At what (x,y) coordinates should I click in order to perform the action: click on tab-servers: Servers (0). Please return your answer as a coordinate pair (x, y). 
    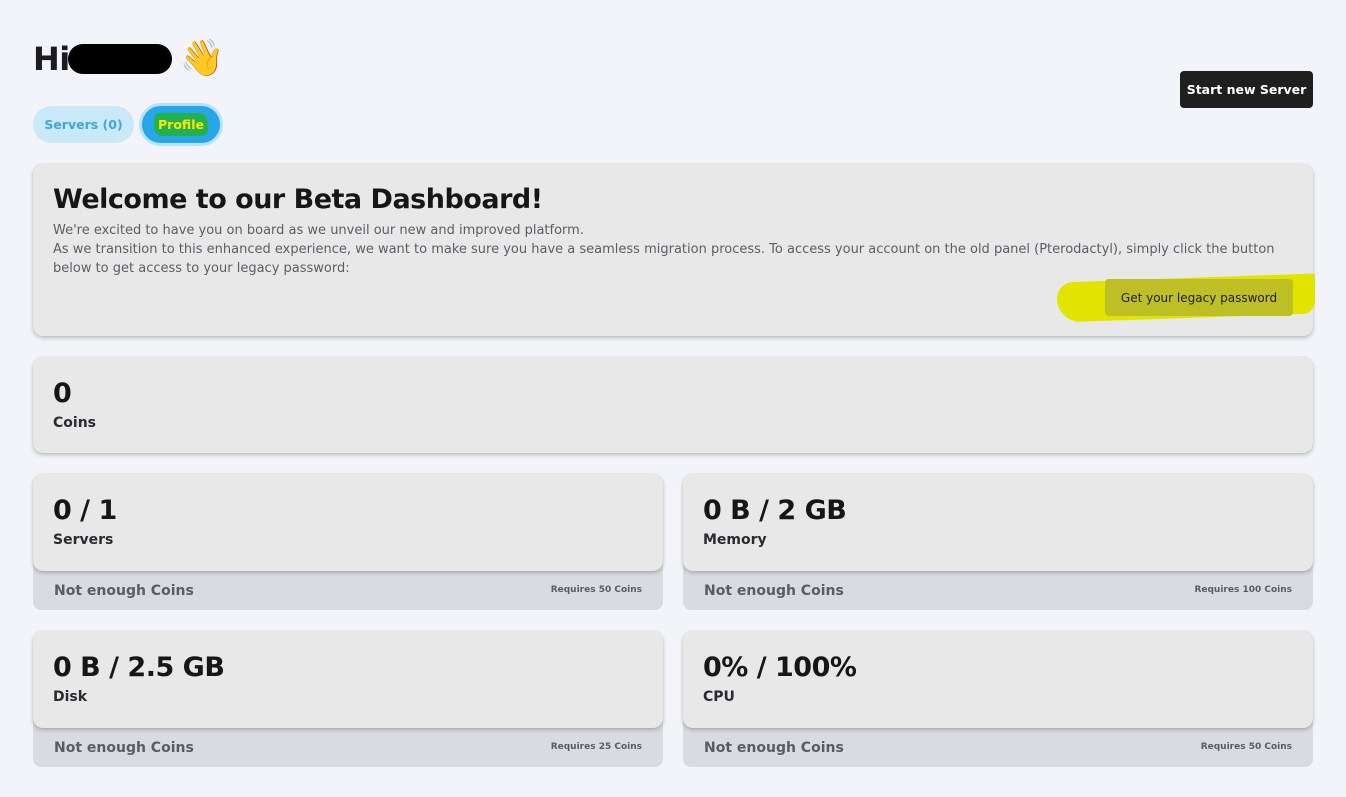
    Looking at the image, I should click on (83, 124).